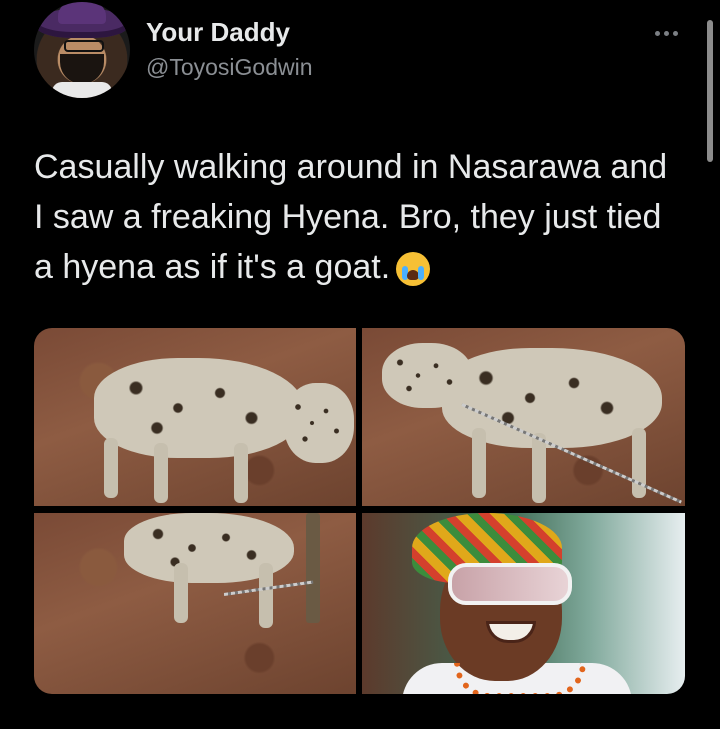 The height and width of the screenshot is (729, 720). Describe the element at coordinates (670, 33) in the screenshot. I see `more-options-icon` at that location.